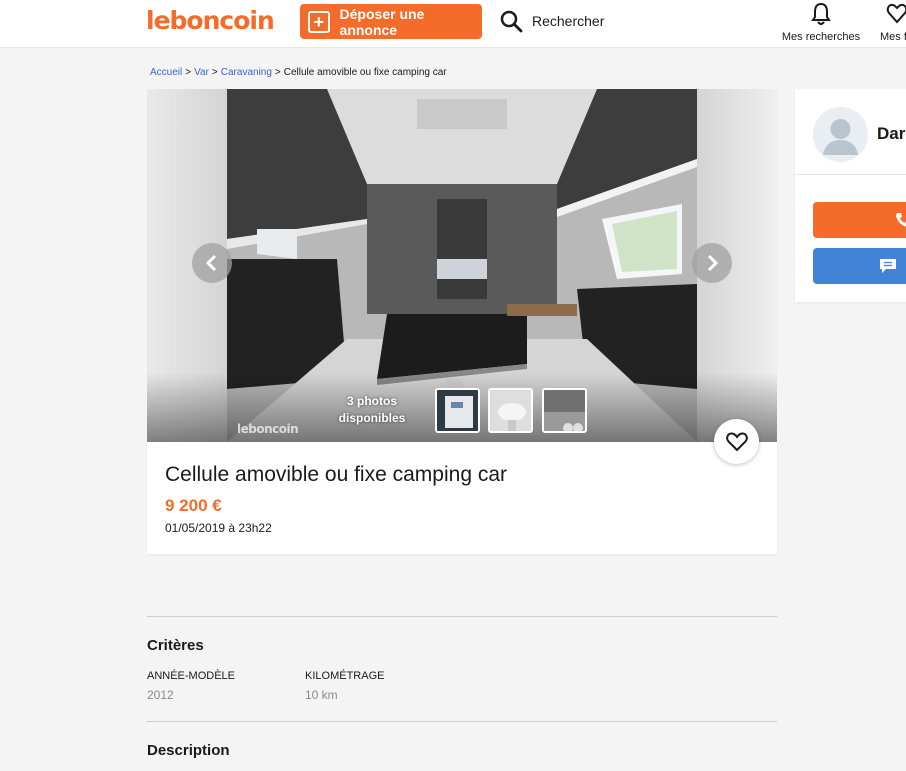  What do you see at coordinates (246, 72) in the screenshot?
I see `breadcrumb-category: Caravaning` at bounding box center [246, 72].